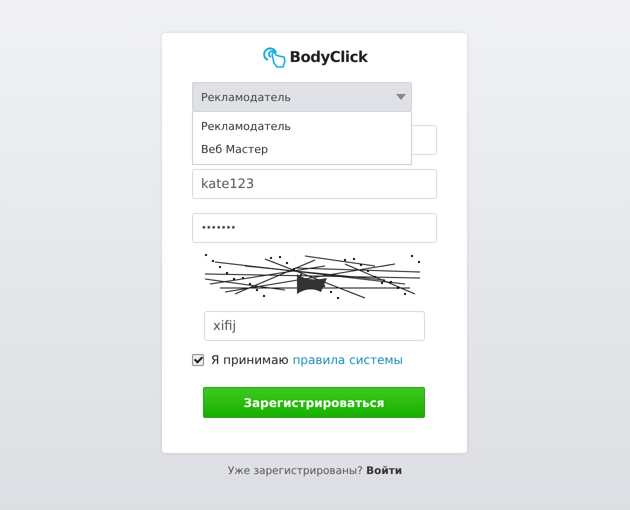  What do you see at coordinates (329, 57) in the screenshot?
I see `logo-text: BodyClick` at bounding box center [329, 57].